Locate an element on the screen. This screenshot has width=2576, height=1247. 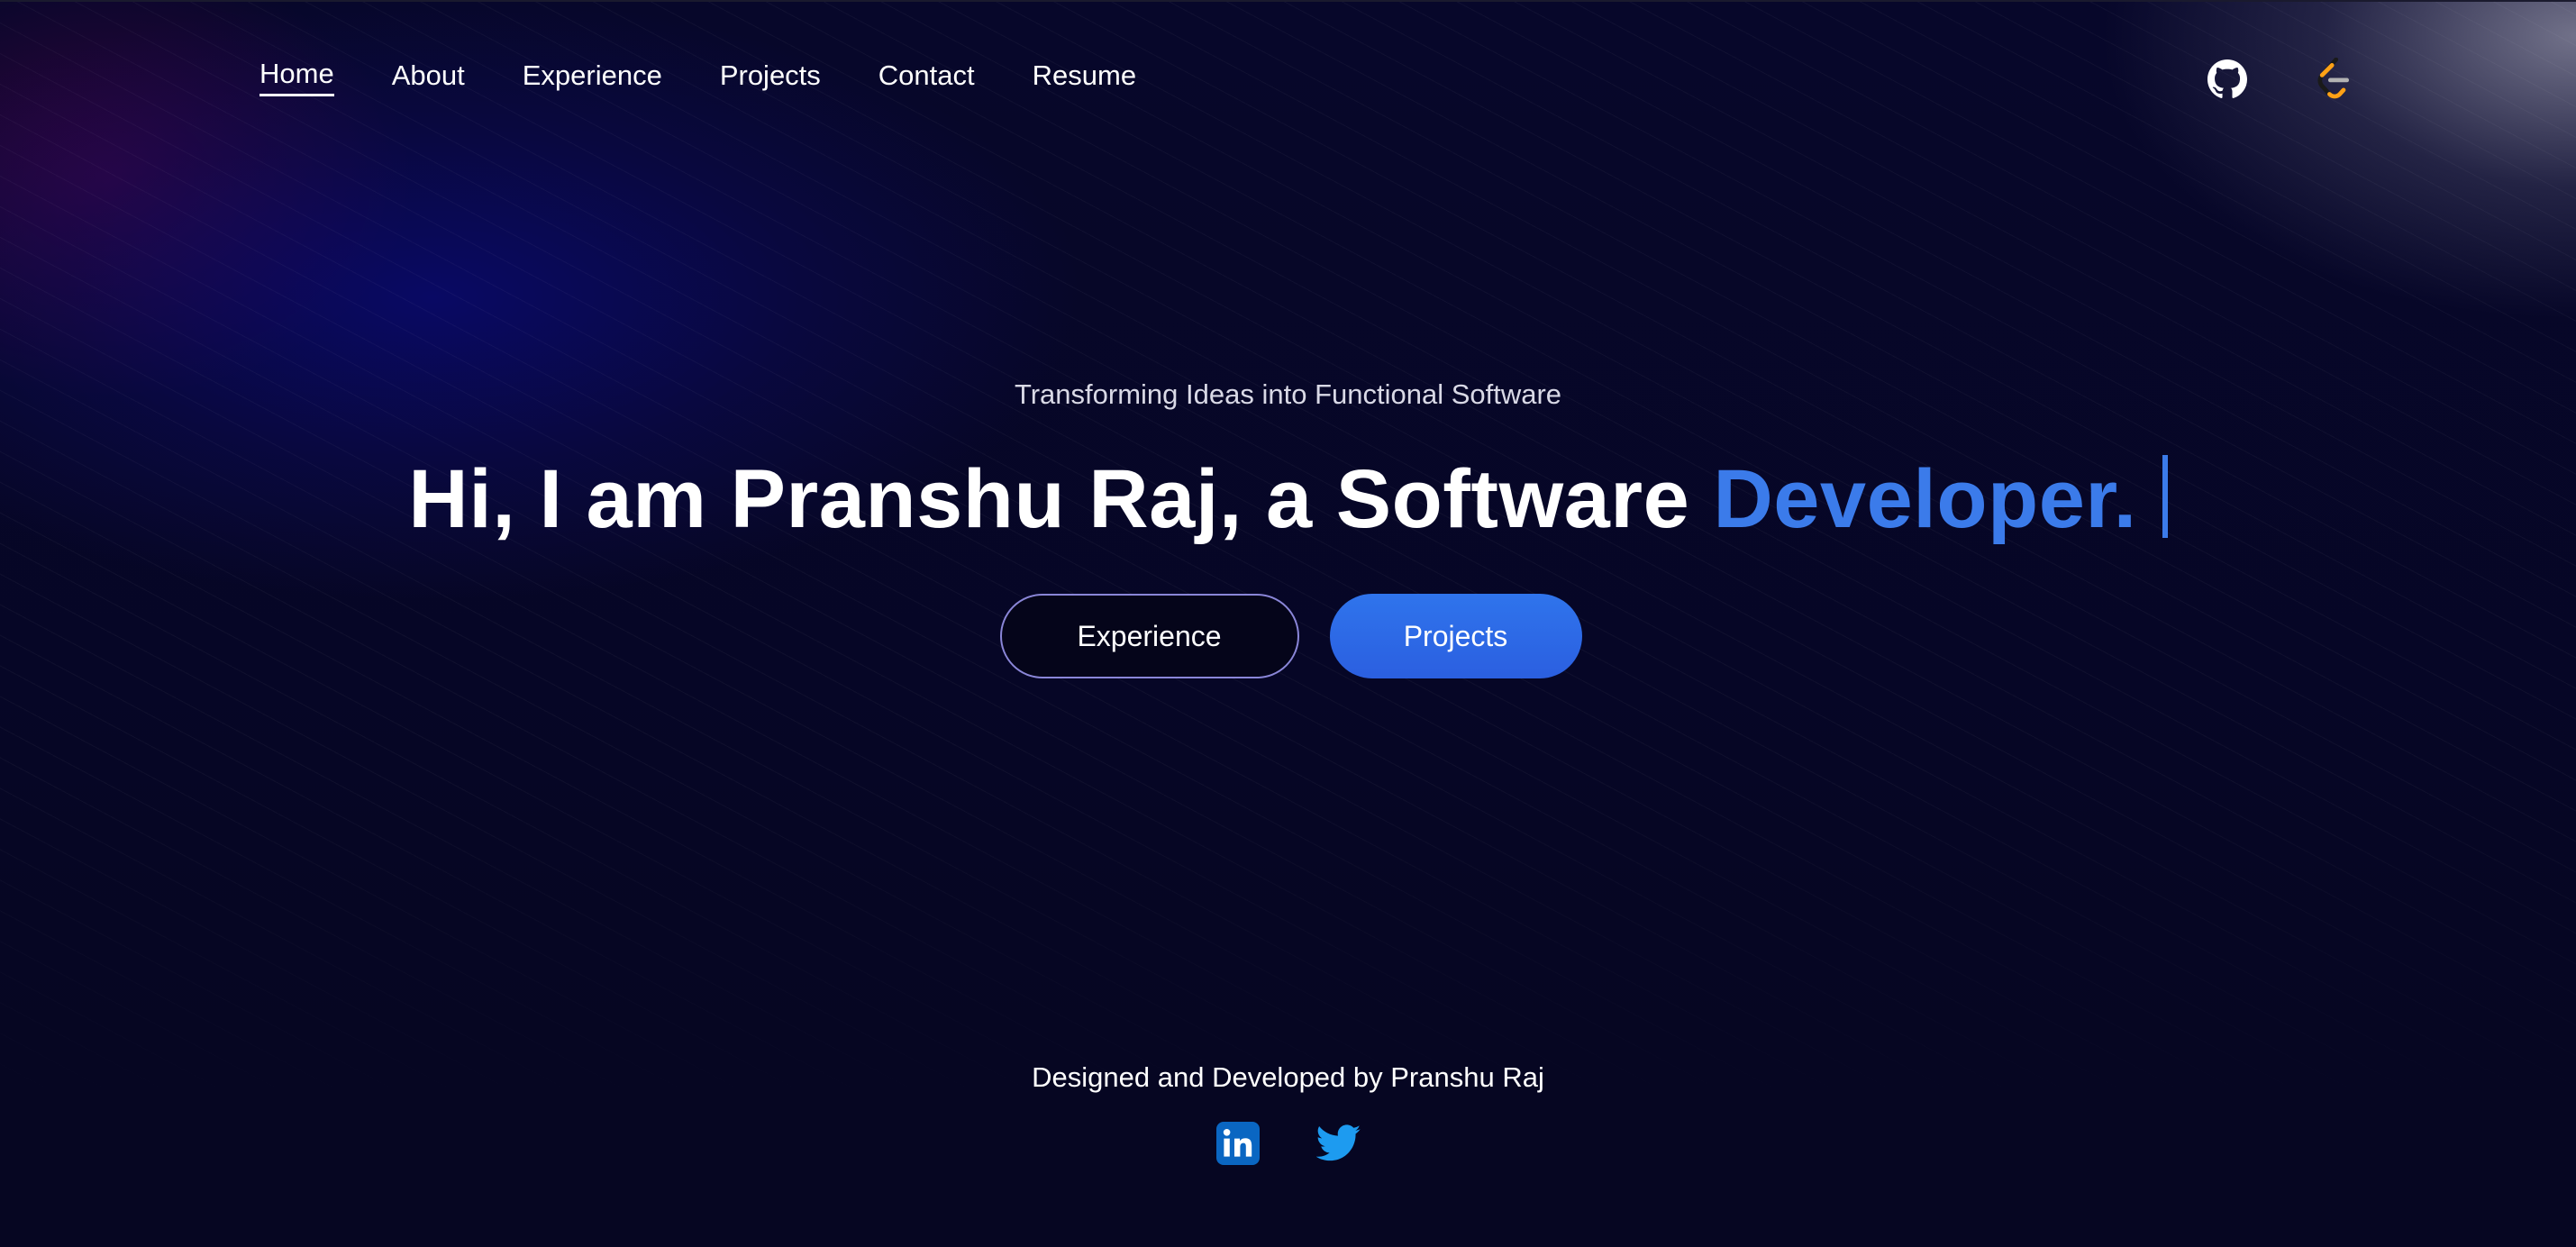
headline-accent-word: Developer. is located at coordinates (1925, 499).